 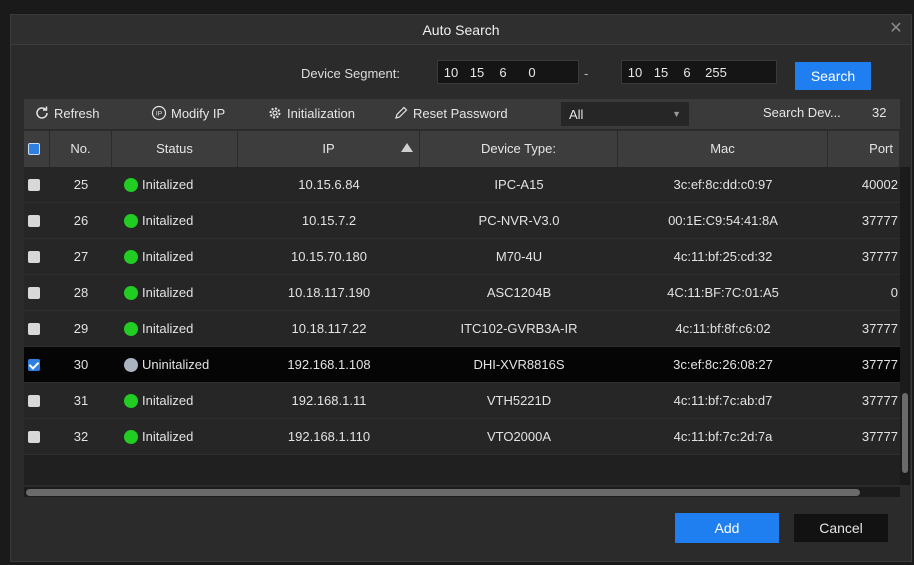 I want to click on refresh-icon, so click(x=42, y=112).